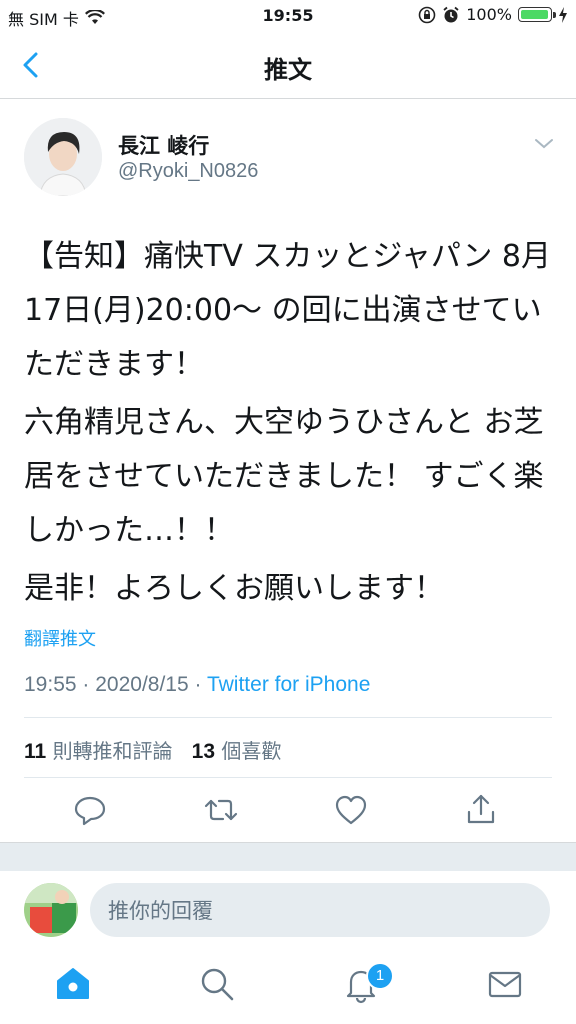 The image size is (576, 1024). I want to click on tweet-actions, so click(288, 812).